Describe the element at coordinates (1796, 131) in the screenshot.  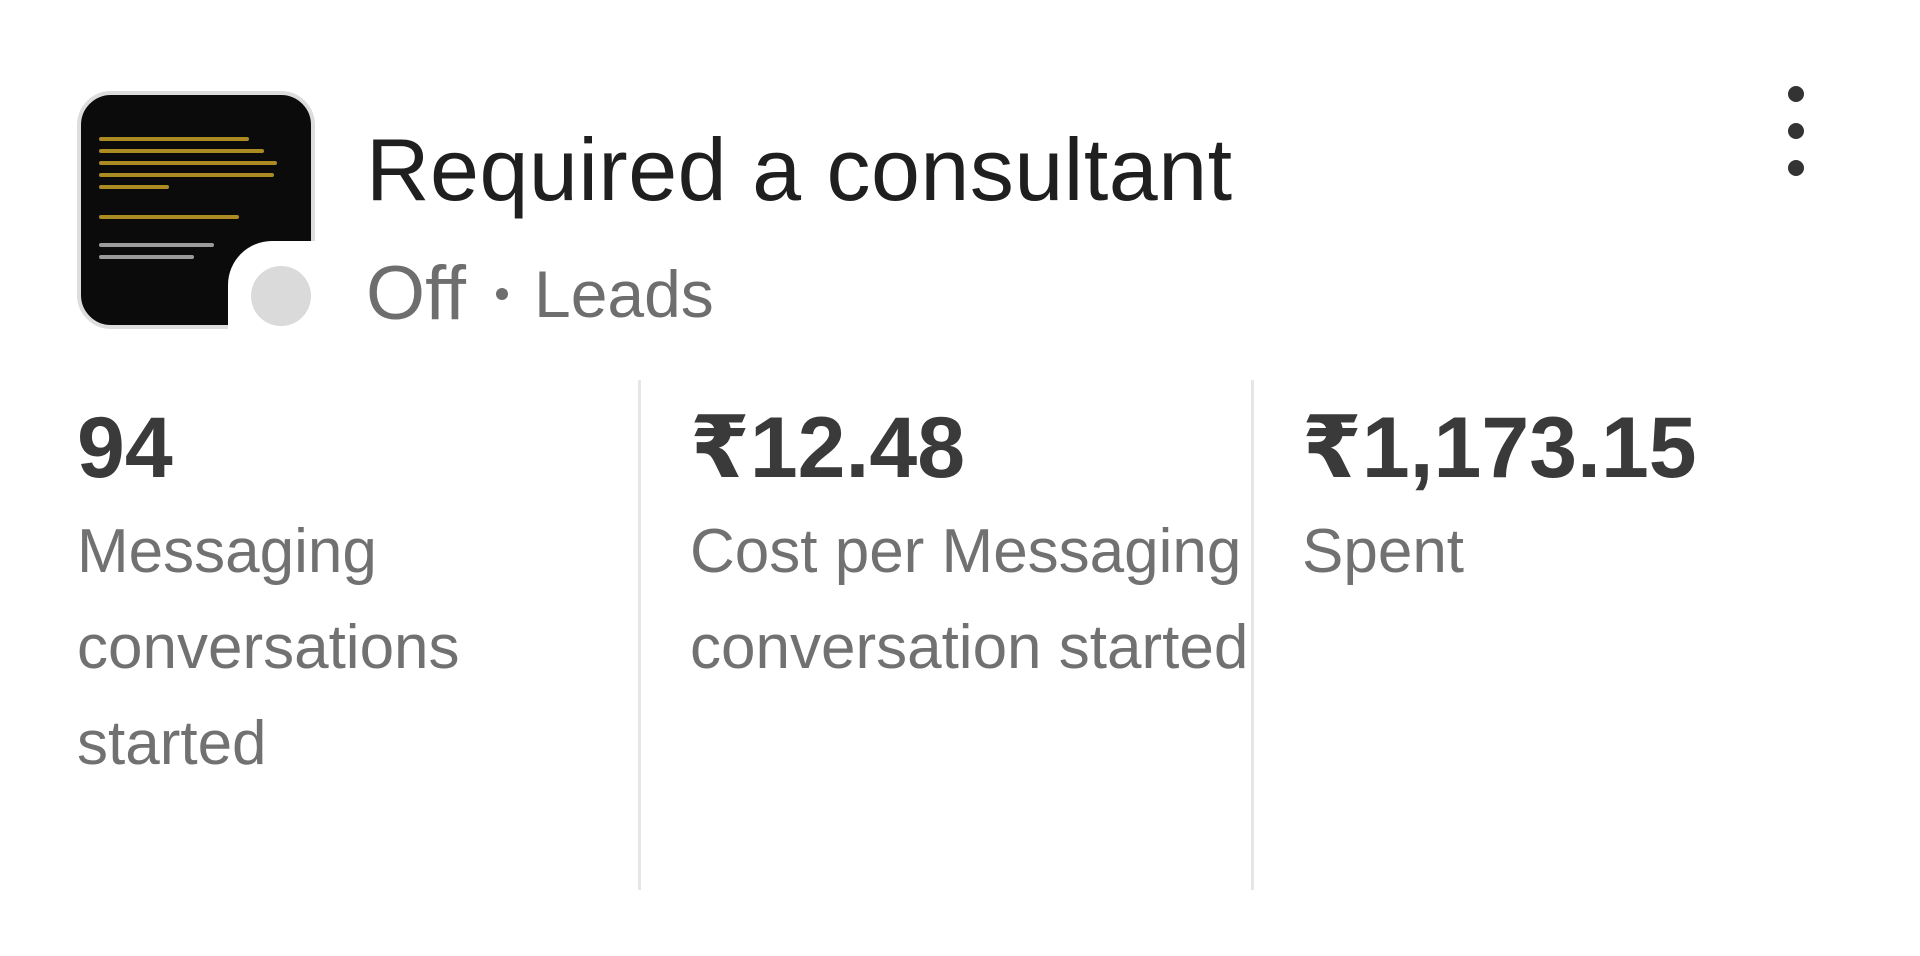
I see `more-options-icon` at that location.